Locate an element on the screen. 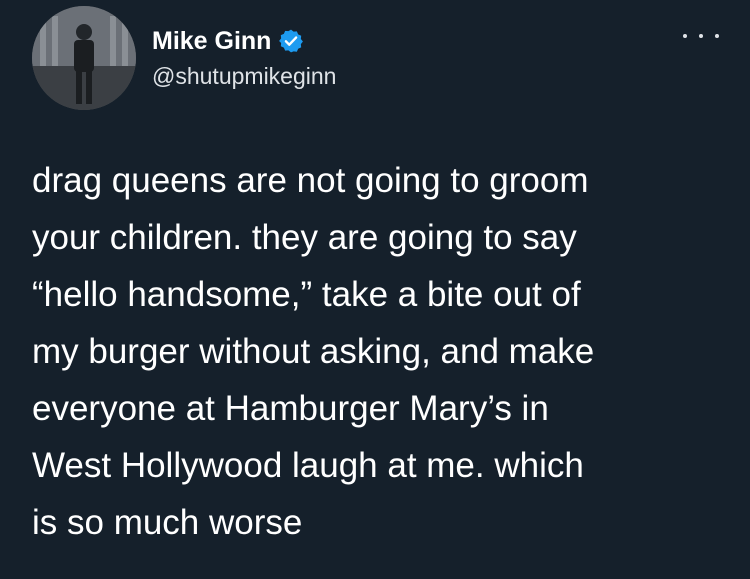 The width and height of the screenshot is (750, 579). avatar is located at coordinates (84, 58).